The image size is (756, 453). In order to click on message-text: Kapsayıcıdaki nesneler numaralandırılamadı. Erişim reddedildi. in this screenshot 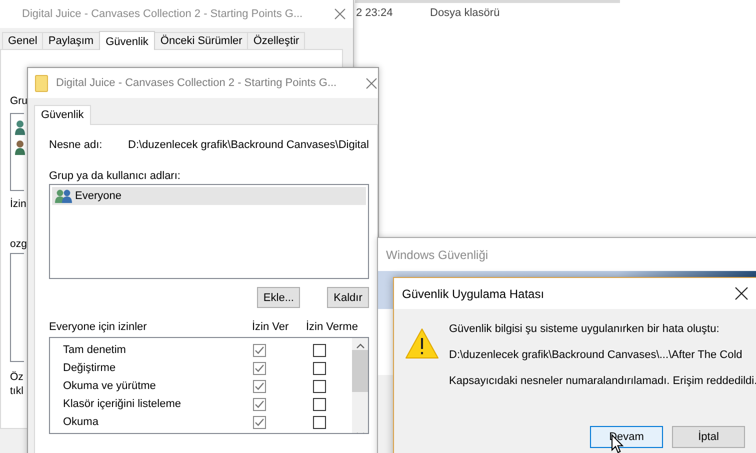, I will do `click(602, 381)`.